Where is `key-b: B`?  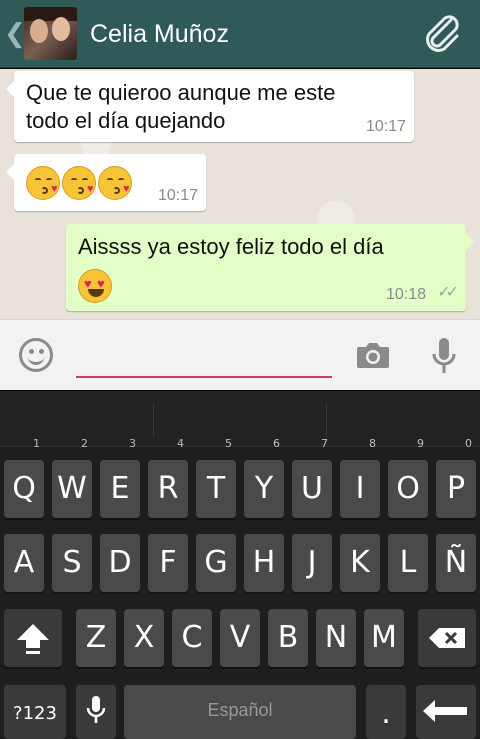
key-b: B is located at coordinates (288, 638).